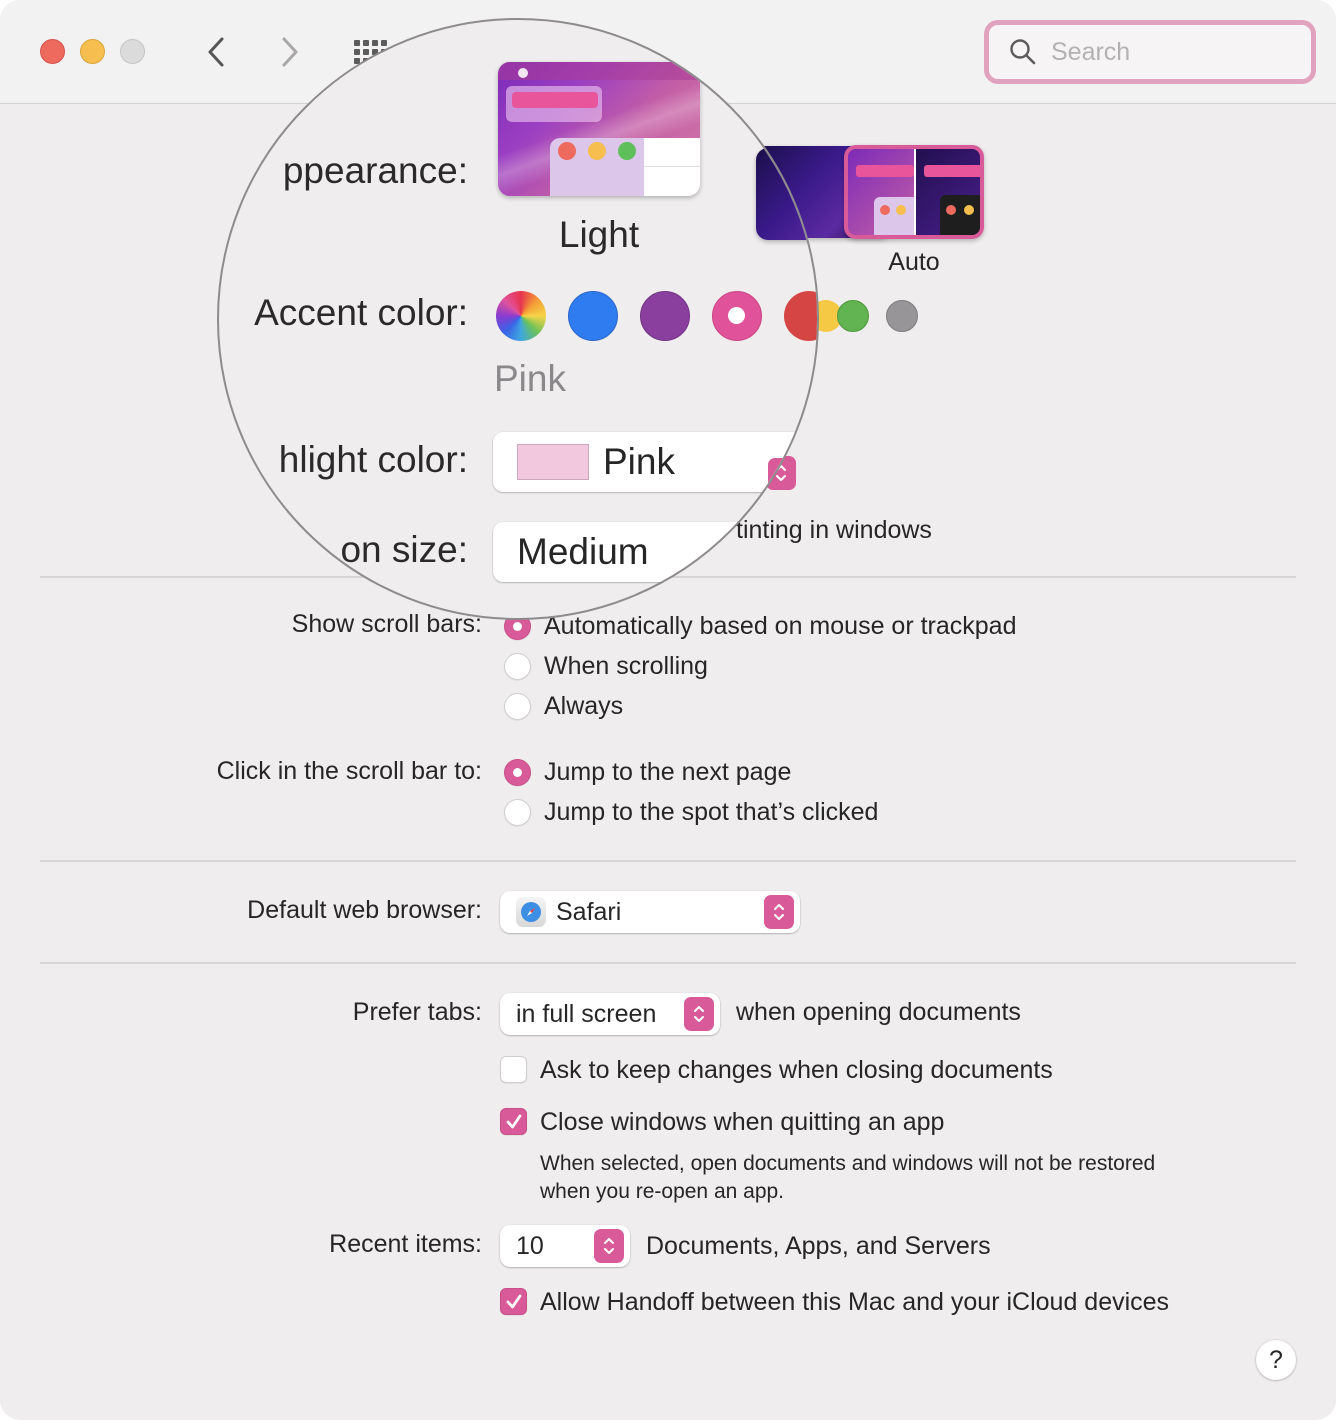 Image resolution: width=1336 pixels, height=1420 pixels. I want to click on appearance-light-thumbnail, so click(599, 129).